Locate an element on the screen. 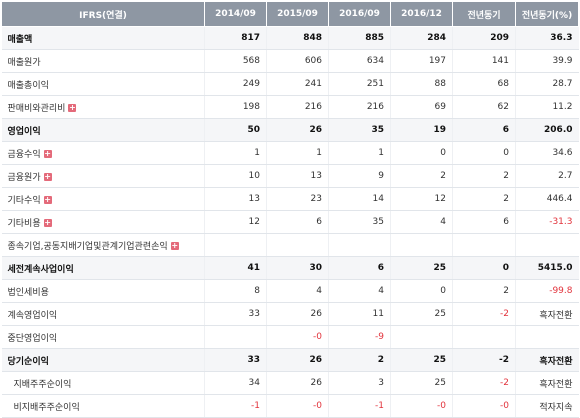 The height and width of the screenshot is (418, 580). row-label: 판매비와관리비 + is located at coordinates (103, 107).